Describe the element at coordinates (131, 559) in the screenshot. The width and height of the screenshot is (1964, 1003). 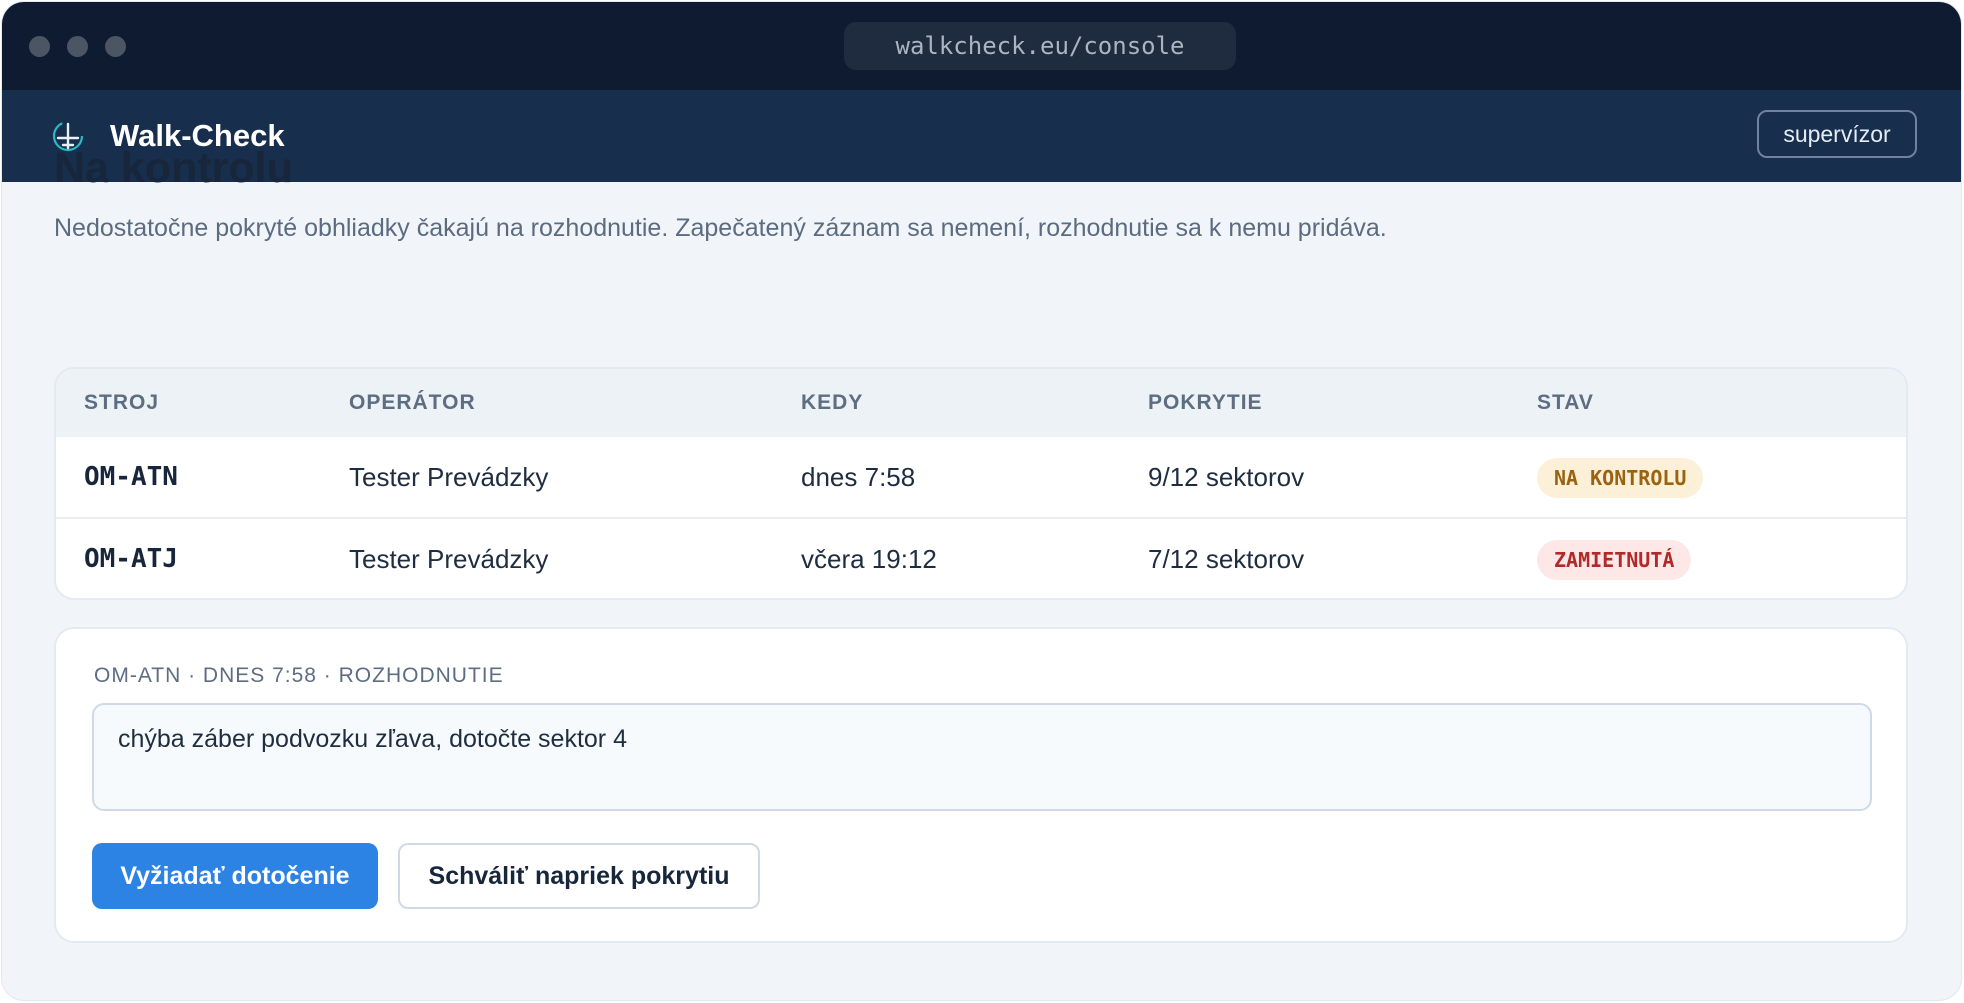
I see `aircraft-cell: OM-ATJ` at that location.